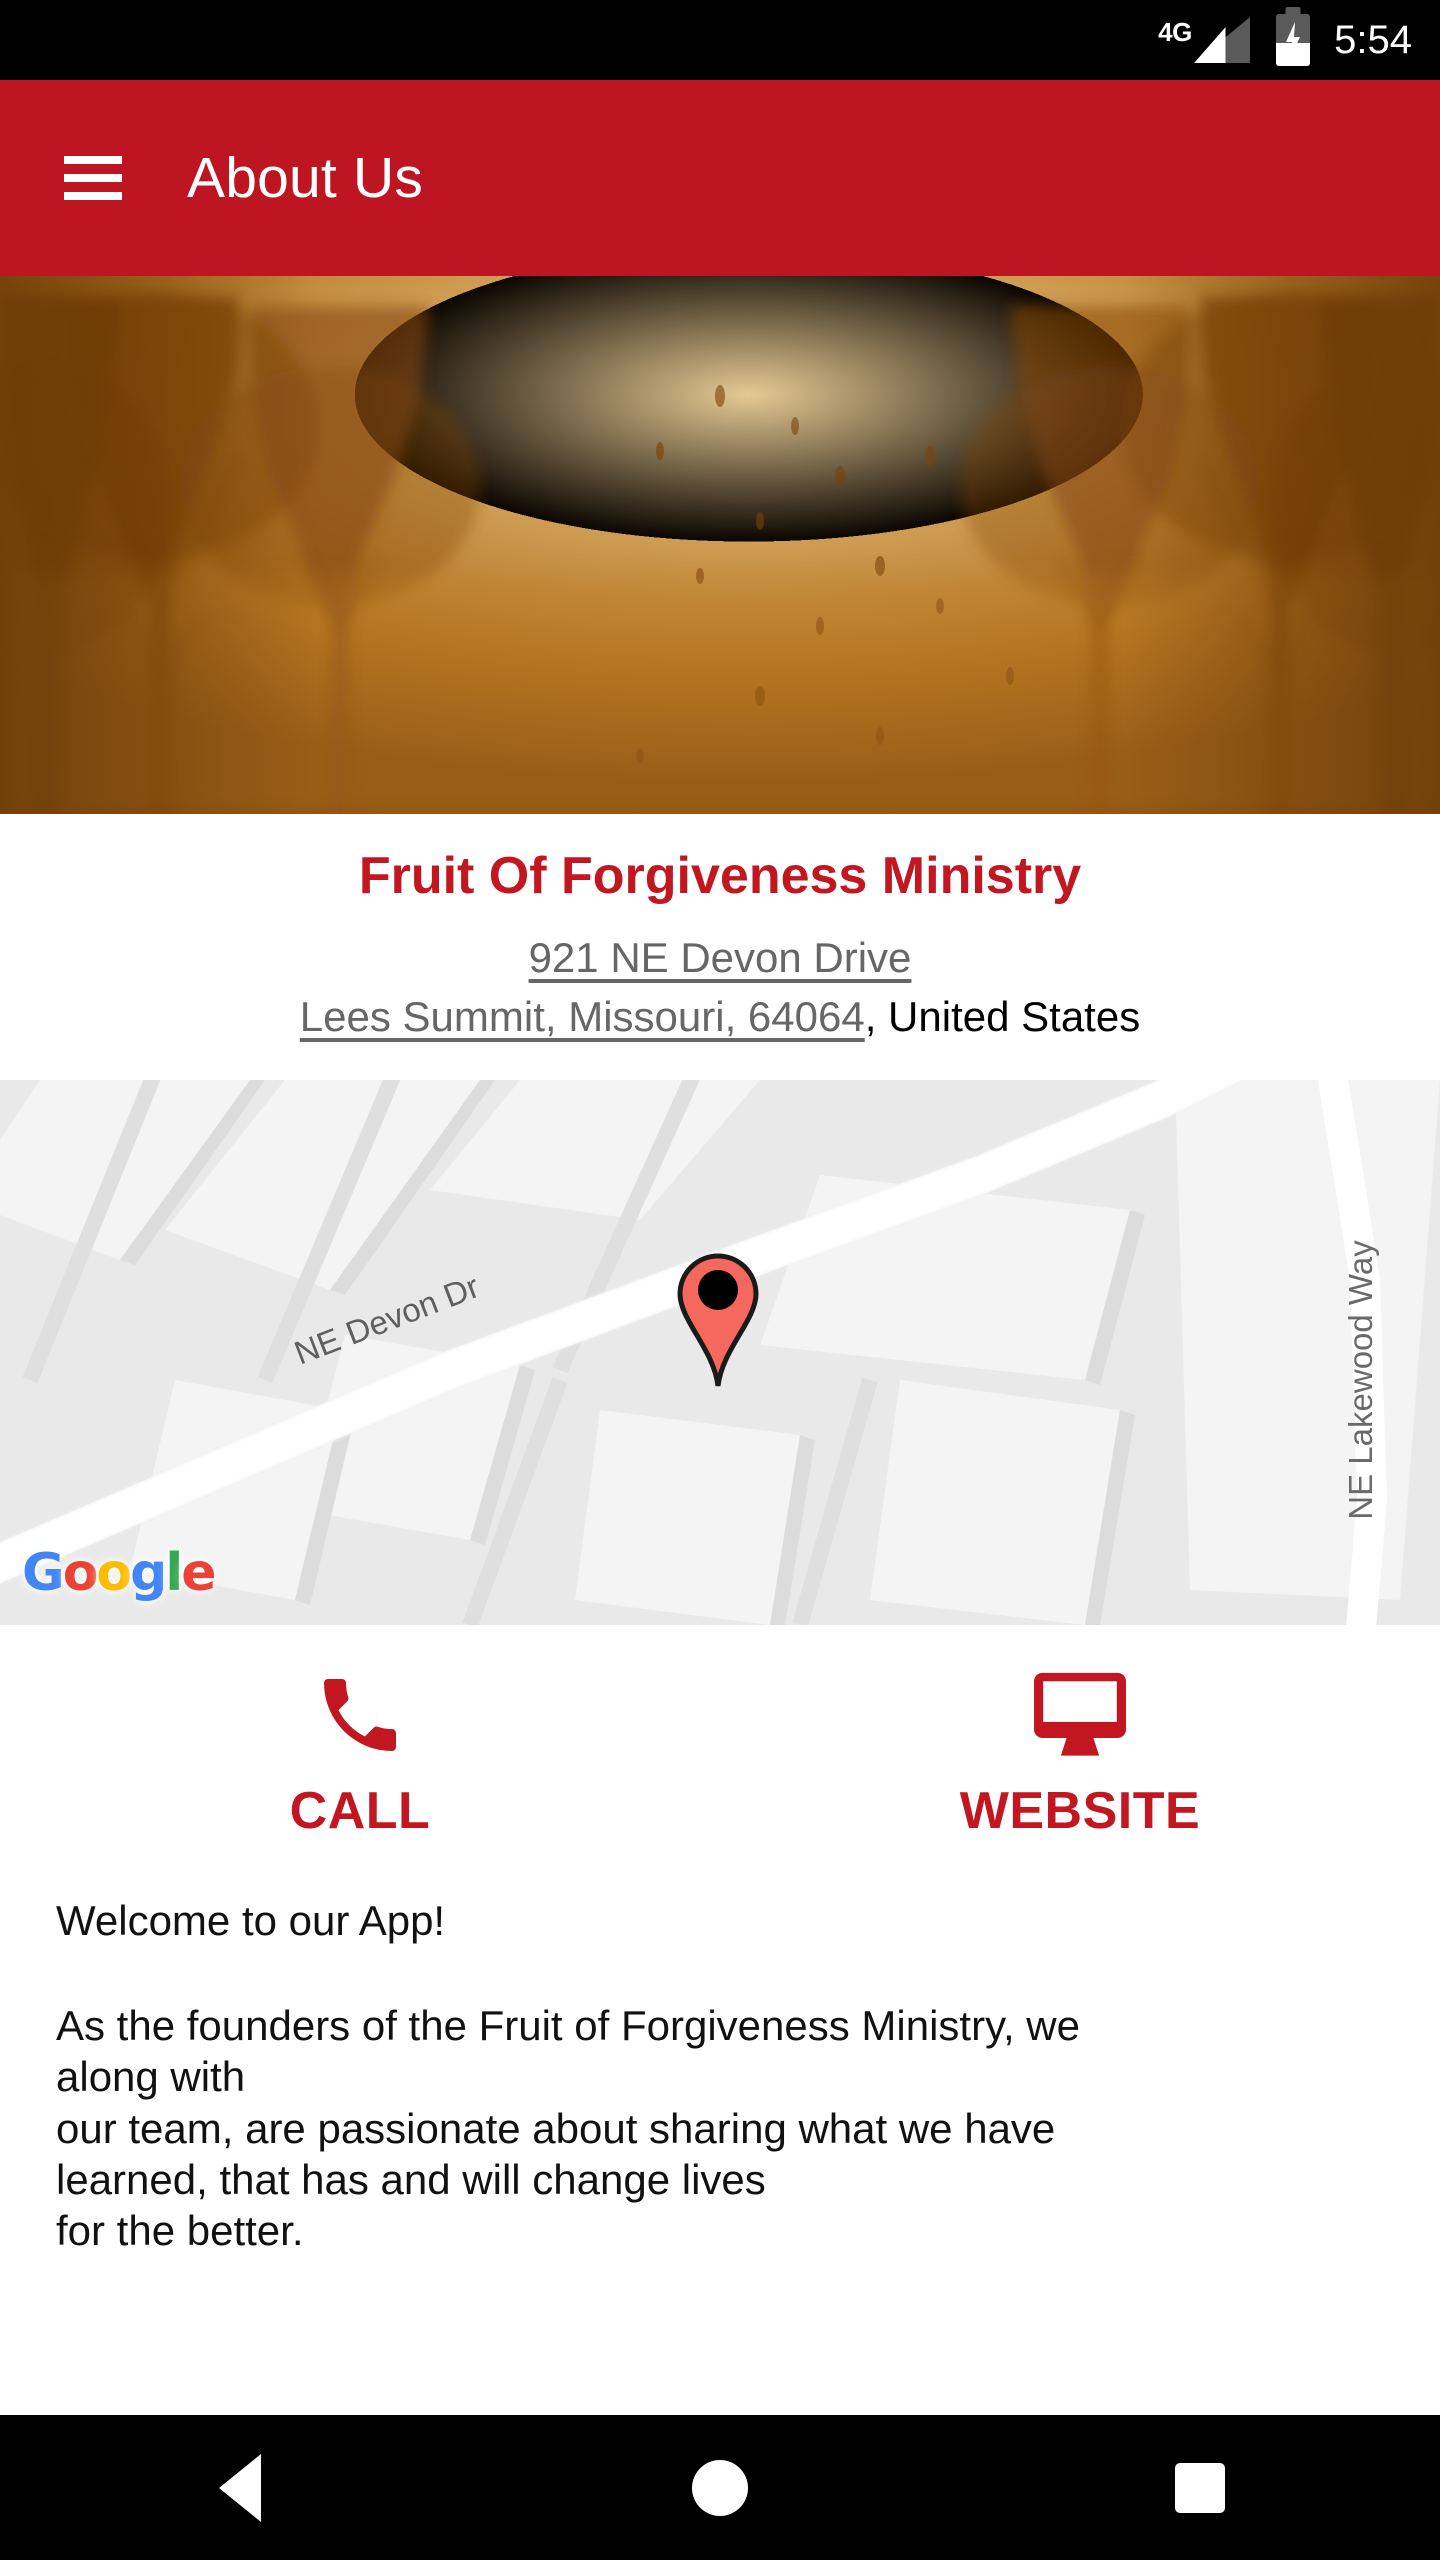  What do you see at coordinates (720, 876) in the screenshot?
I see `organization-name: Fruit Of Forgiveness Ministry` at bounding box center [720, 876].